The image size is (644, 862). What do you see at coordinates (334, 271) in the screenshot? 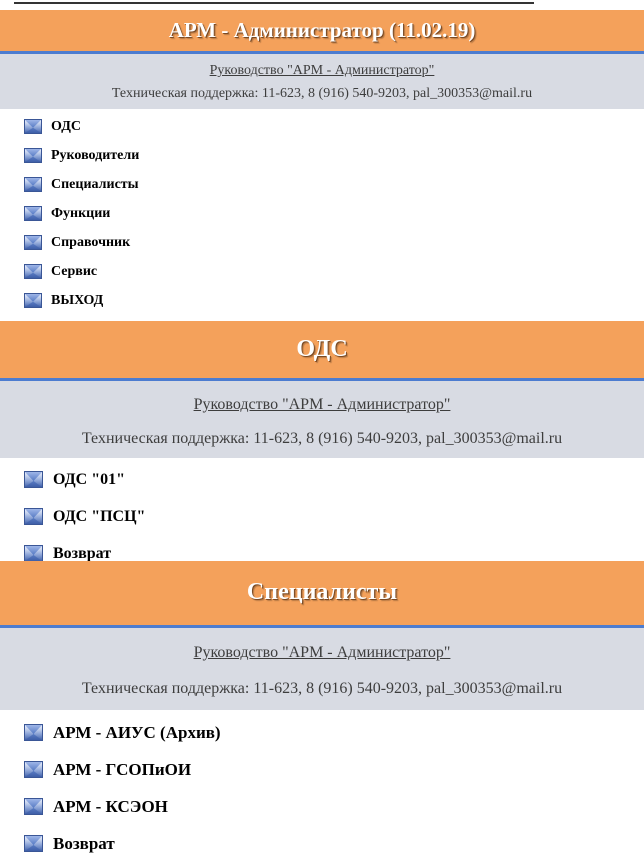
I see `menu-item-service: Сервис` at bounding box center [334, 271].